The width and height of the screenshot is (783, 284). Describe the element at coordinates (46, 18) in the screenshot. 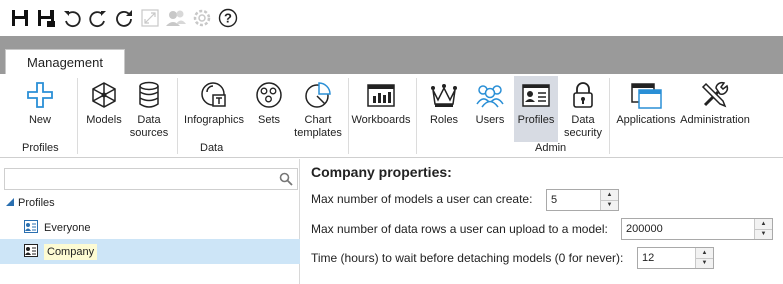

I see `save-as-icon` at that location.